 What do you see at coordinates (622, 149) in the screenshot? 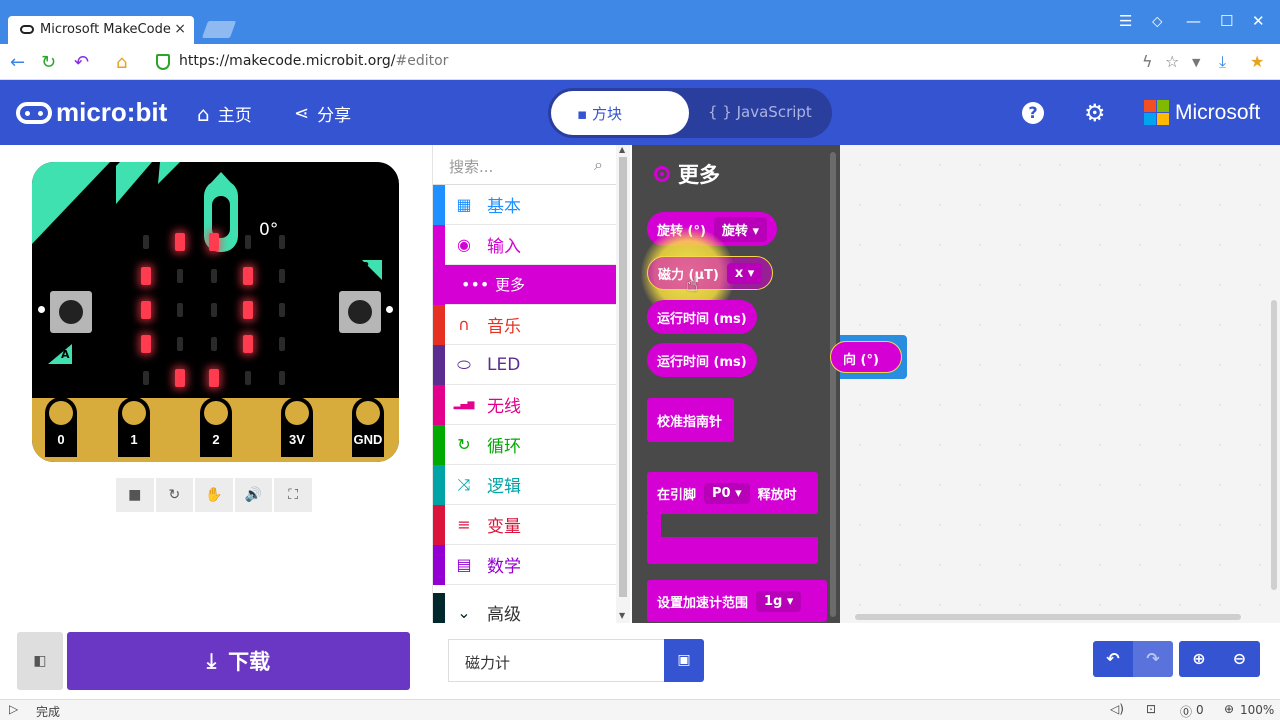
I see `scroll-up-icon: ▲` at bounding box center [622, 149].